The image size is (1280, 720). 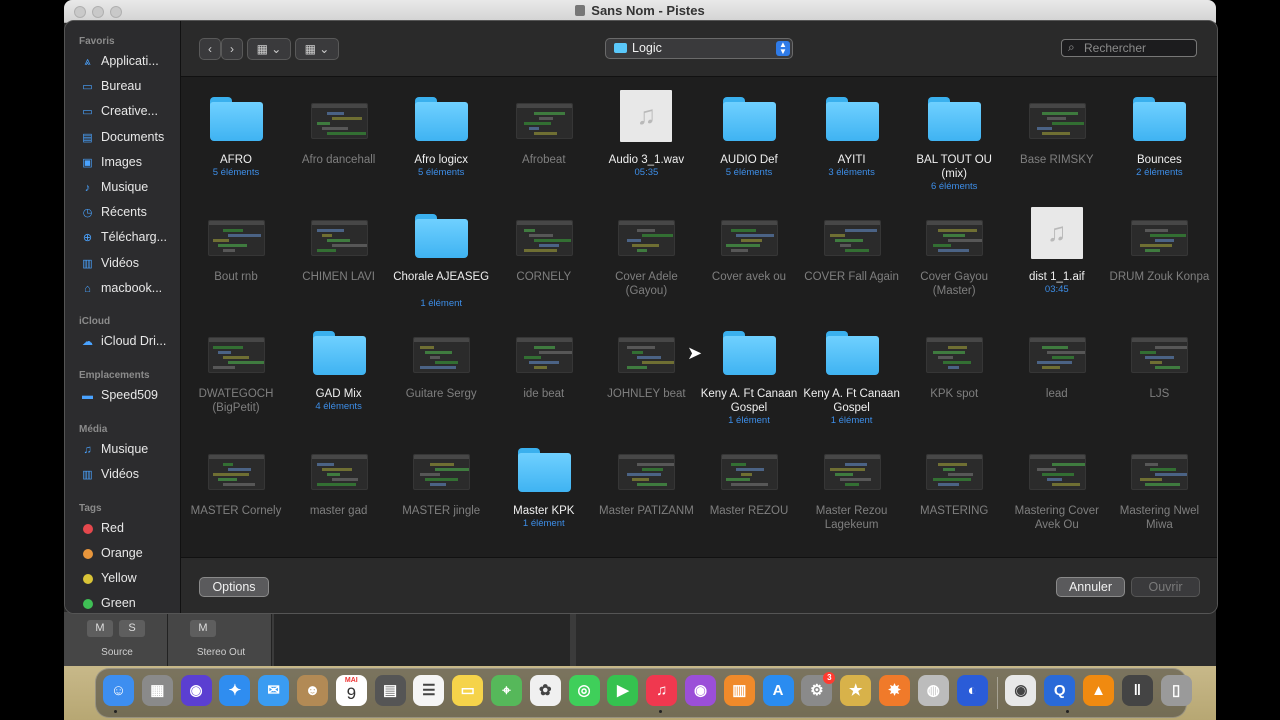 What do you see at coordinates (232, 49) in the screenshot?
I see `forward-button: ›` at bounding box center [232, 49].